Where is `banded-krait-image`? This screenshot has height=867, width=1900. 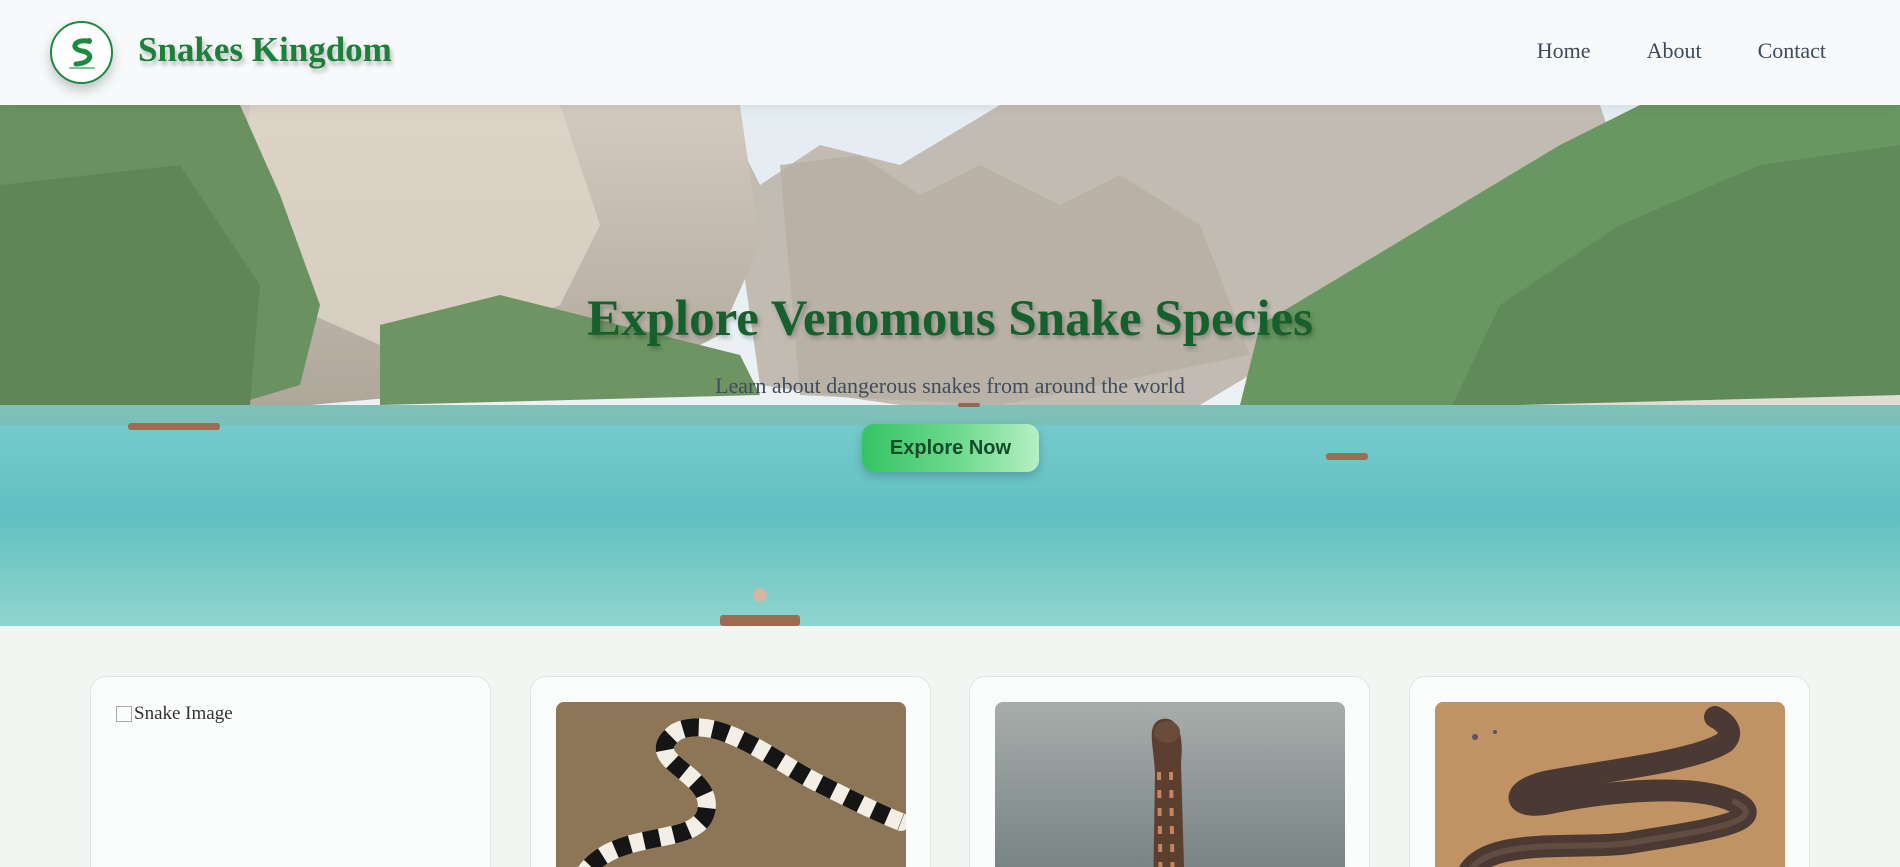
banded-krait-image is located at coordinates (731, 784).